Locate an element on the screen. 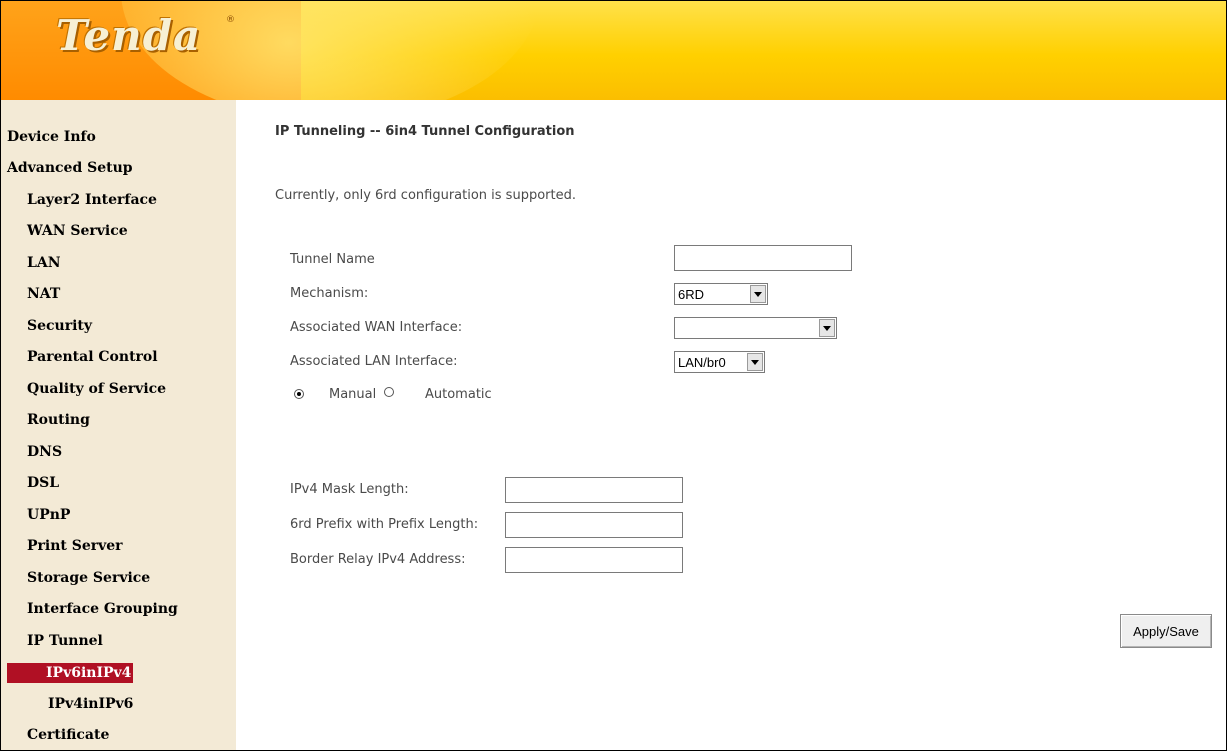  sidebar-item-routing: Routing is located at coordinates (58, 420).